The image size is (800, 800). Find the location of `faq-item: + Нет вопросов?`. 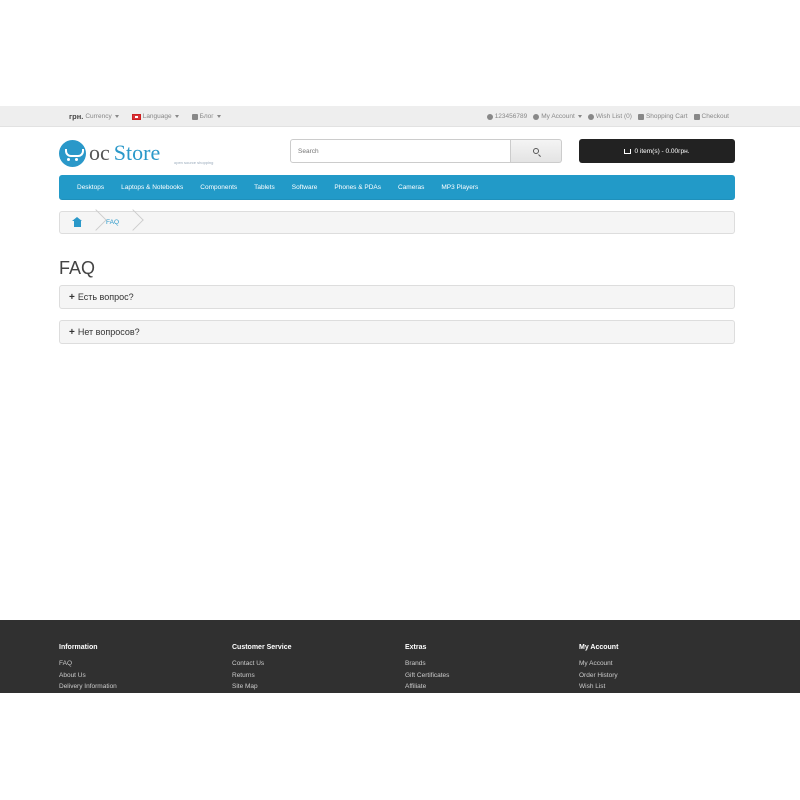

faq-item: + Нет вопросов? is located at coordinates (397, 332).